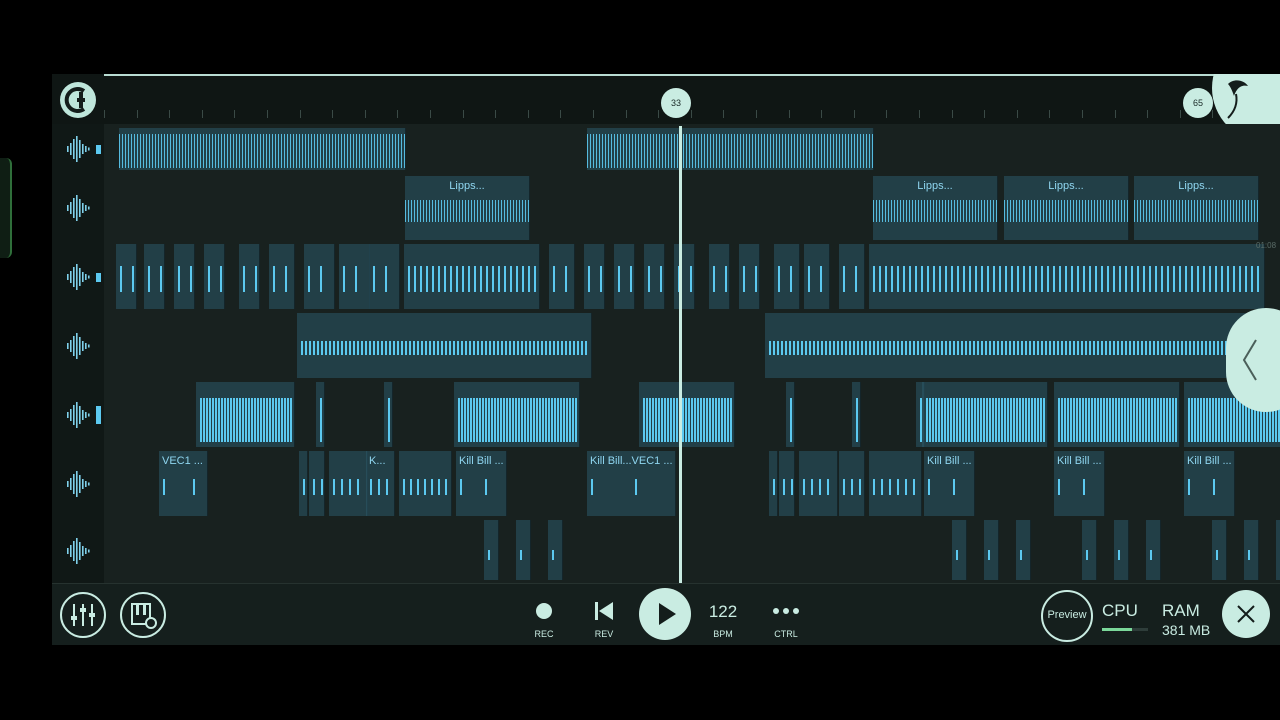 The height and width of the screenshot is (720, 1280). Describe the element at coordinates (1198, 103) in the screenshot. I see `bar-marker-65: 65` at that location.